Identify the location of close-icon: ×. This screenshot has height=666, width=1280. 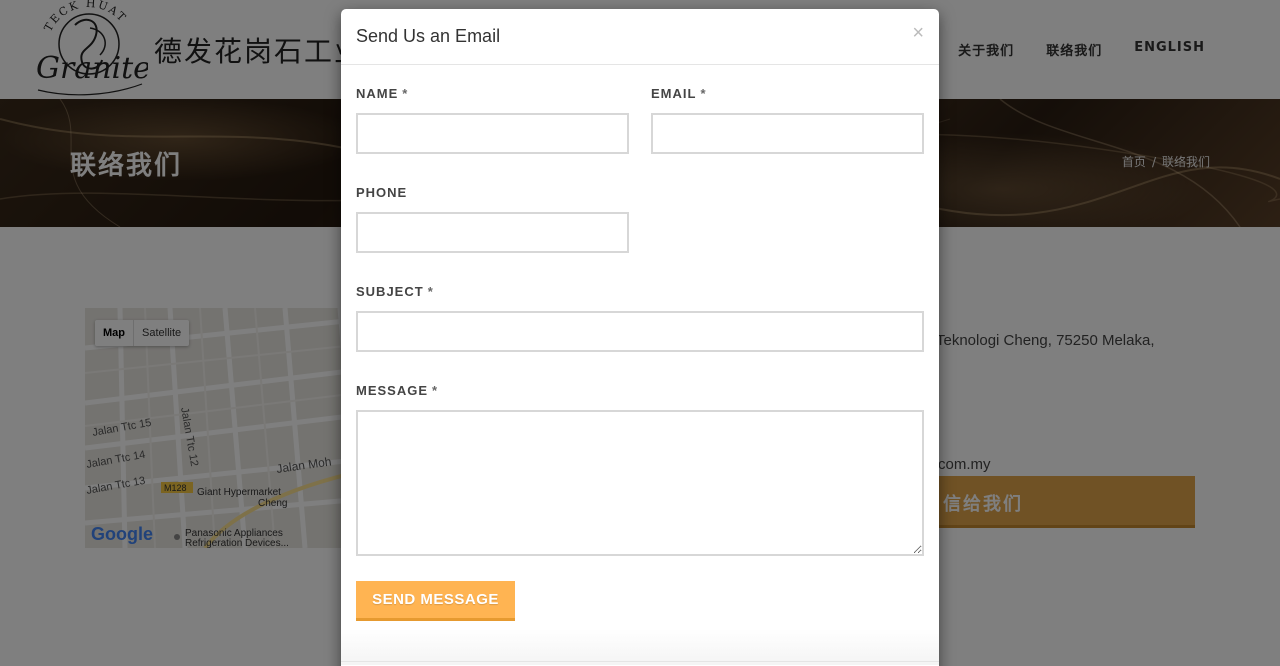
(918, 33).